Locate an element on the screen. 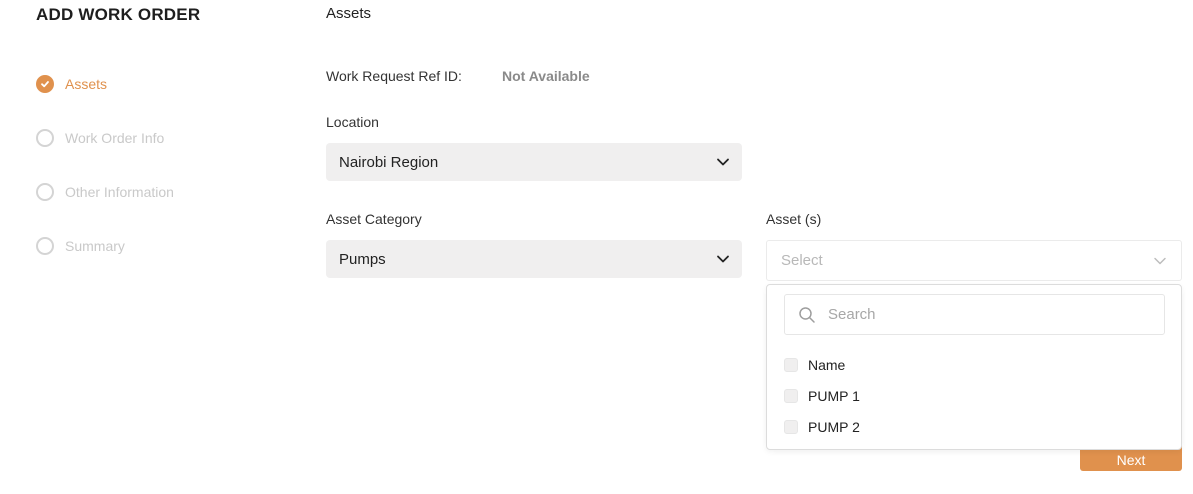 The width and height of the screenshot is (1193, 494). asset-category-select: Pumps is located at coordinates (534, 259).